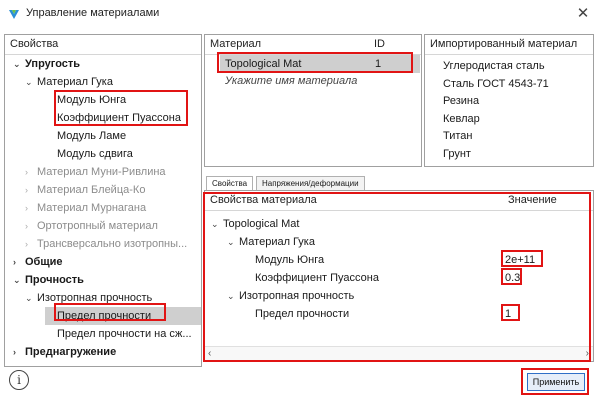 Image resolution: width=600 pixels, height=404 pixels. Describe the element at coordinates (461, 119) in the screenshot. I see `imported-material-item: Кевлар` at that location.